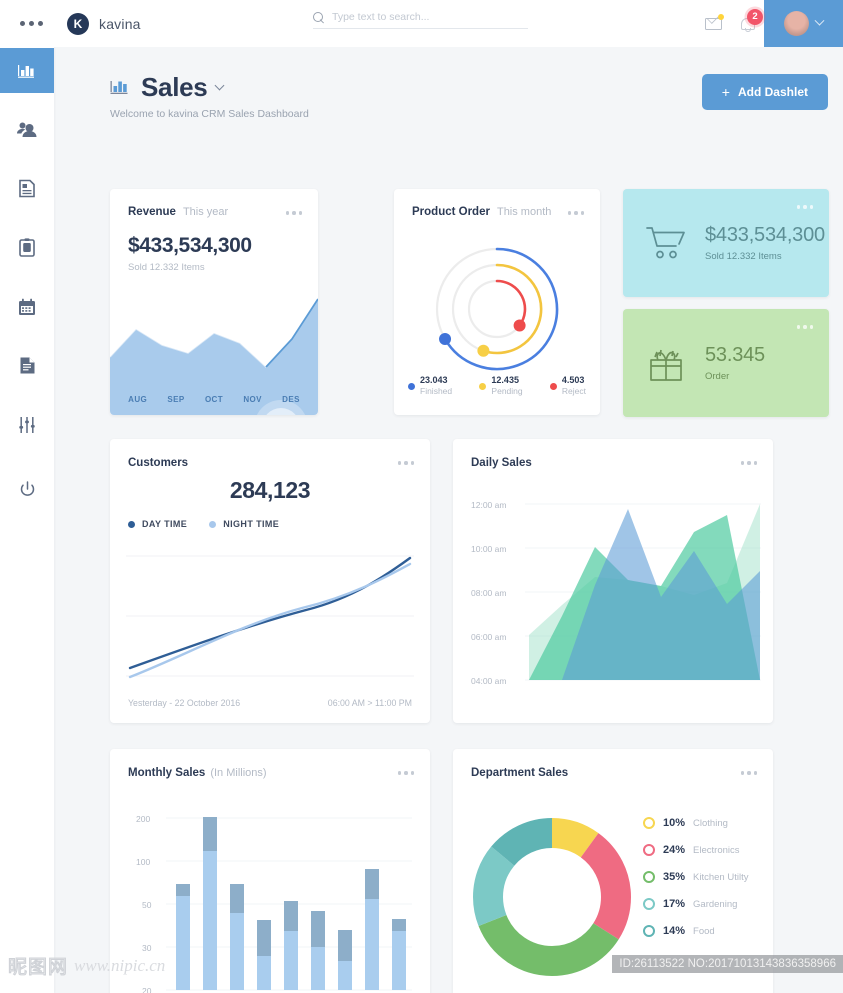  What do you see at coordinates (520, 773) in the screenshot?
I see `department-sales-title: Department Sales` at bounding box center [520, 773].